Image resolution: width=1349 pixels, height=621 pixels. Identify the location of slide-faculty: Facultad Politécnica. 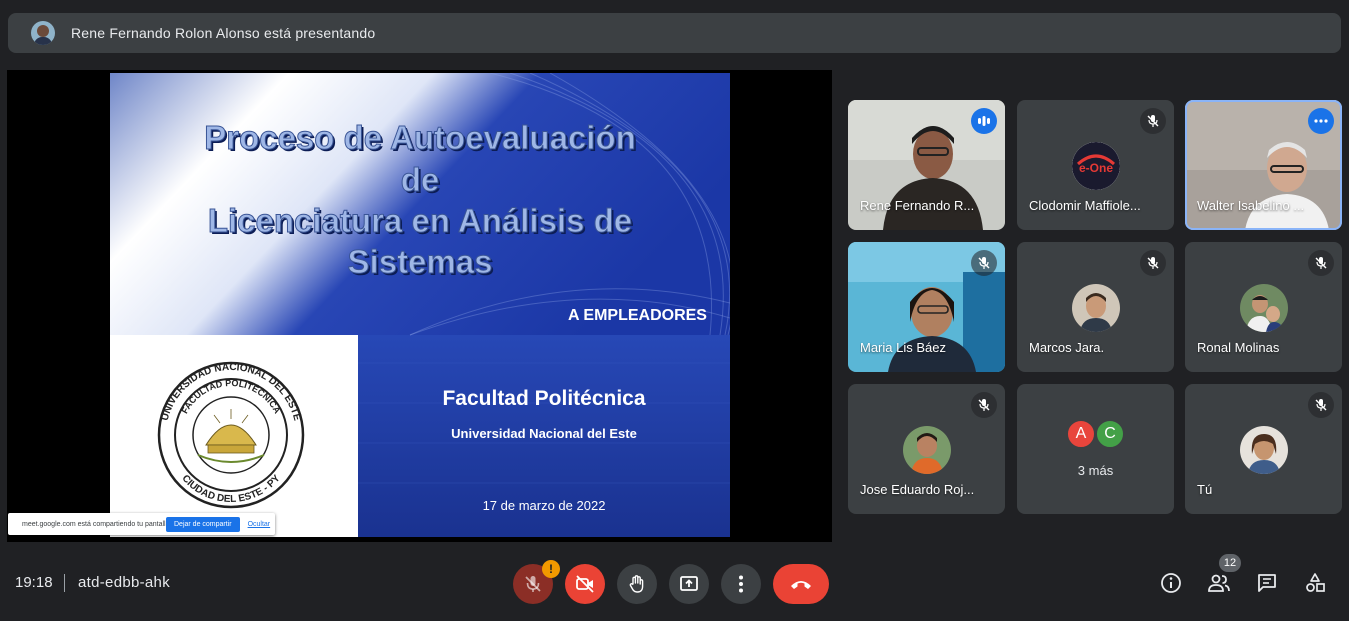
(544, 398).